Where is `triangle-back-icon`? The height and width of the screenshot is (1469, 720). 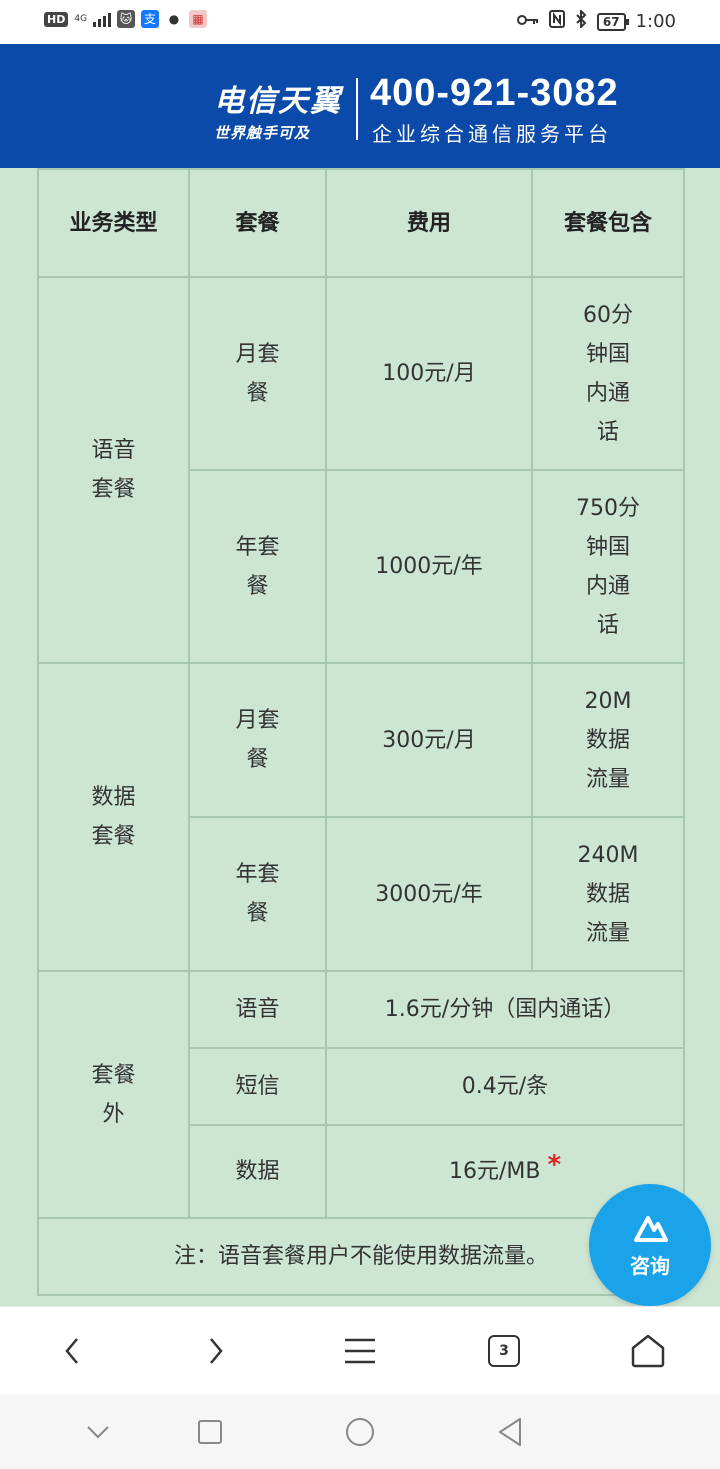 triangle-back-icon is located at coordinates (510, 1432).